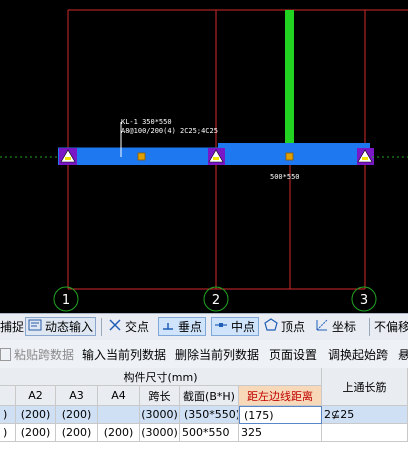 Image resolution: width=408 pixels, height=471 pixels. I want to click on support-dot-left, so click(68, 158).